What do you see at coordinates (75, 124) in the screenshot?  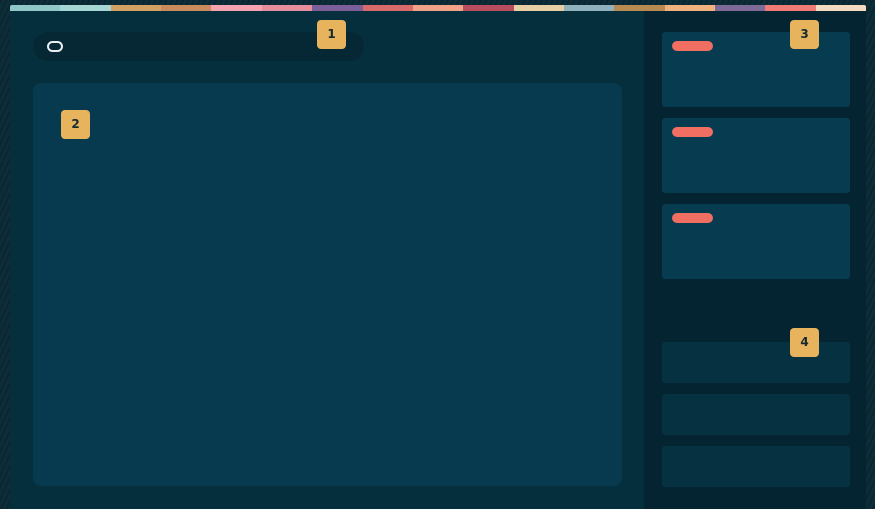 I see `annotation-badge-2: 2` at bounding box center [75, 124].